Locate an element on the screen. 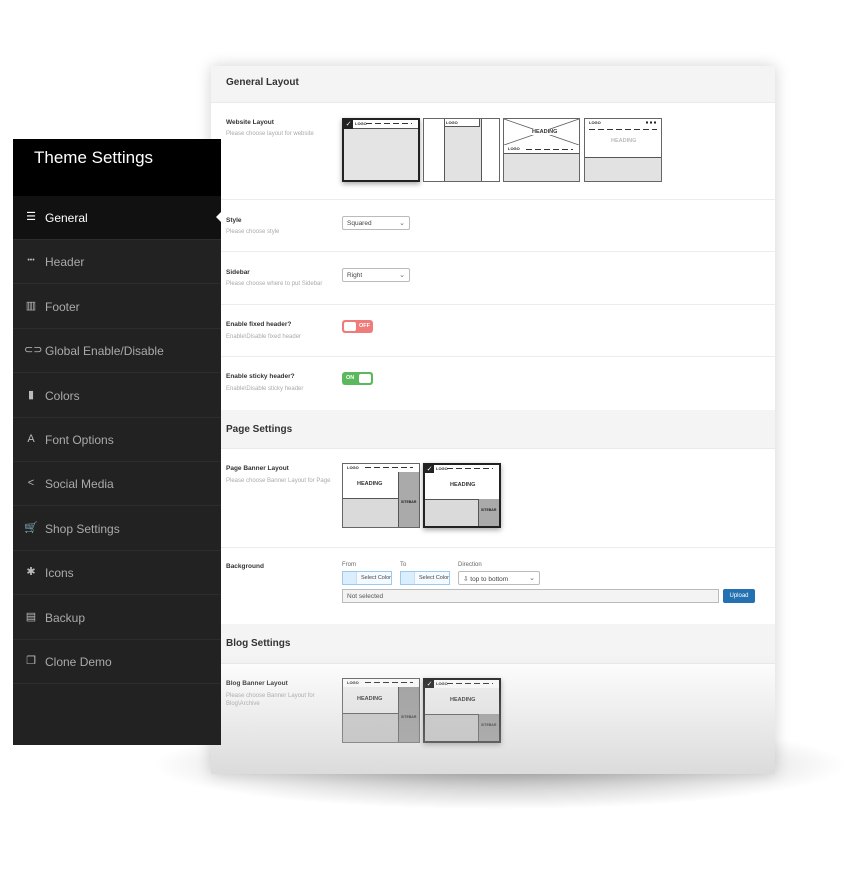 The width and height of the screenshot is (863, 869). dots-icon: ••• is located at coordinates (31, 261).